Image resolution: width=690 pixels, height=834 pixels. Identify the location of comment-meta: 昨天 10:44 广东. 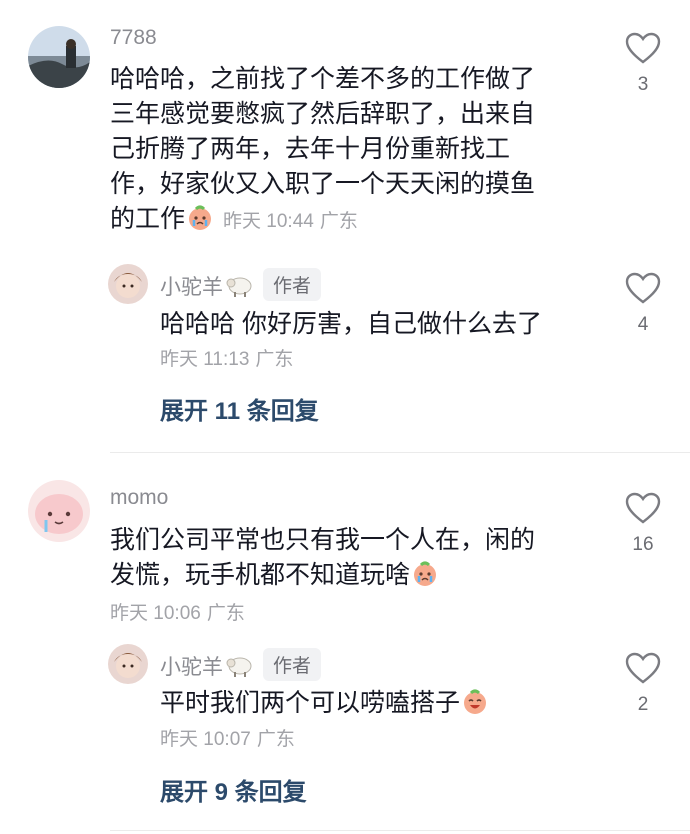
(293, 221).